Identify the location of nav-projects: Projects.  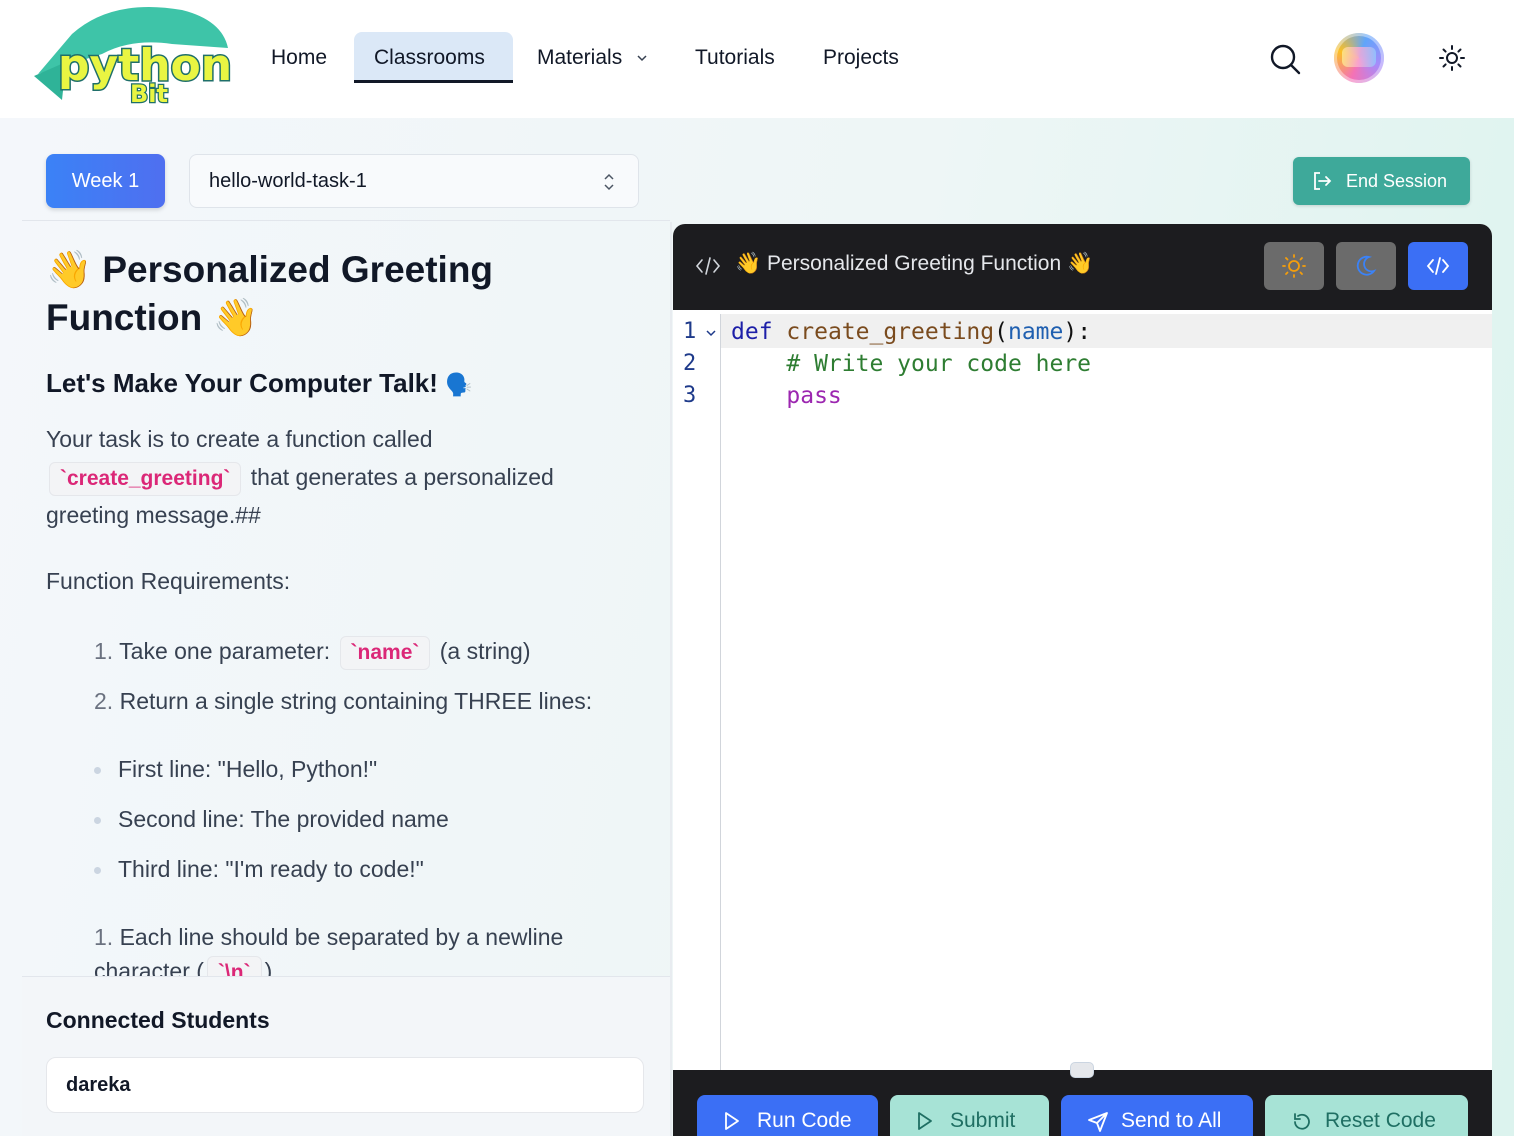
(861, 58).